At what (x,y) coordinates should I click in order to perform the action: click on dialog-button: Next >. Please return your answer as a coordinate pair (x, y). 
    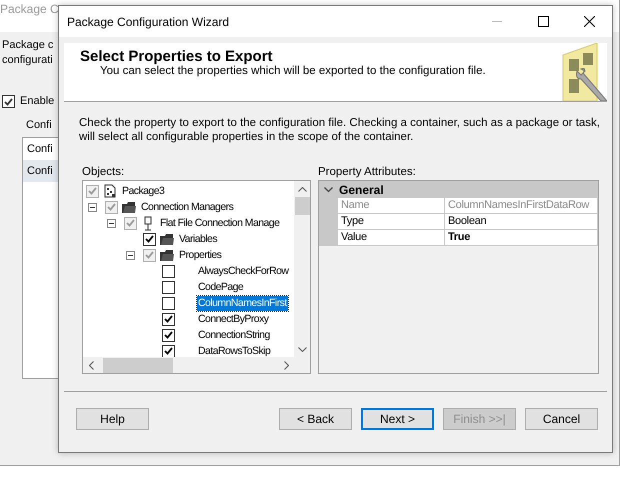
    Looking at the image, I should click on (397, 419).